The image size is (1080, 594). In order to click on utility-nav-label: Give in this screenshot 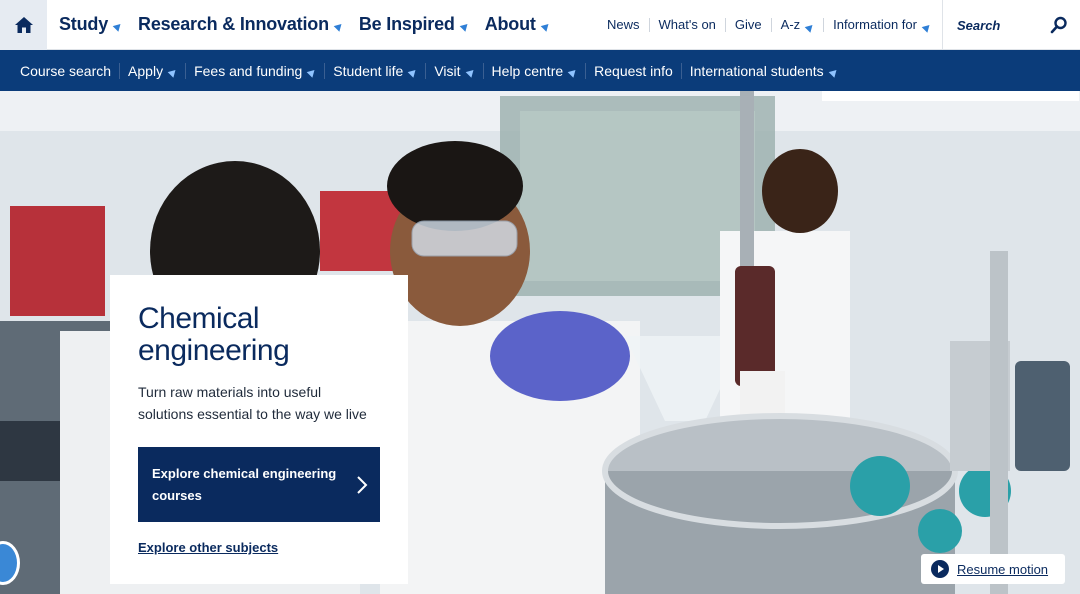, I will do `click(748, 24)`.